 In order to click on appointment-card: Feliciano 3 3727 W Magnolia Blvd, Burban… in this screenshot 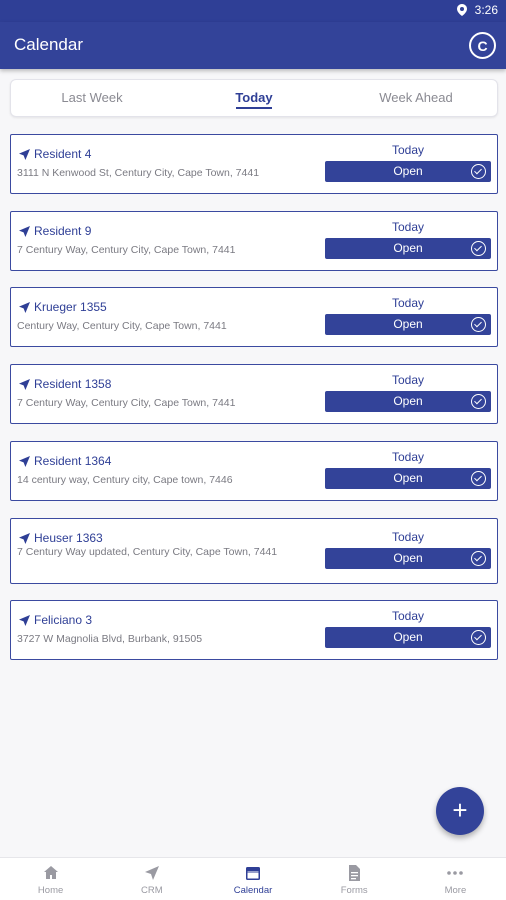, I will do `click(254, 630)`.